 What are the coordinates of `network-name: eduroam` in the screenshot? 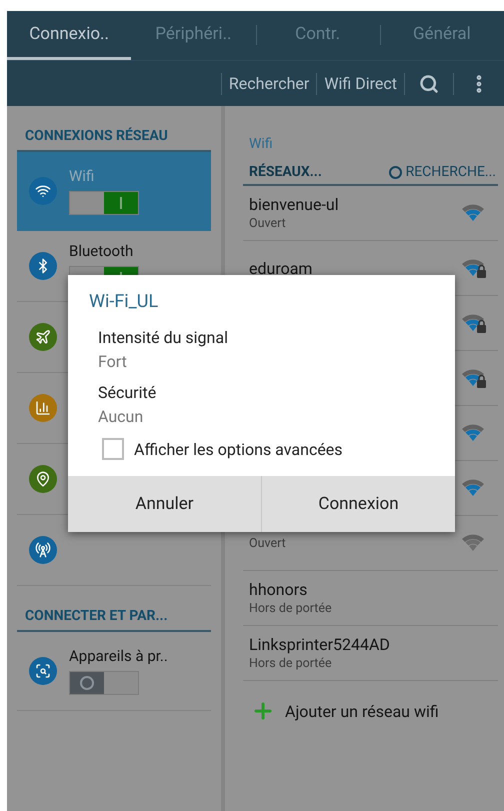 It's located at (280, 268).